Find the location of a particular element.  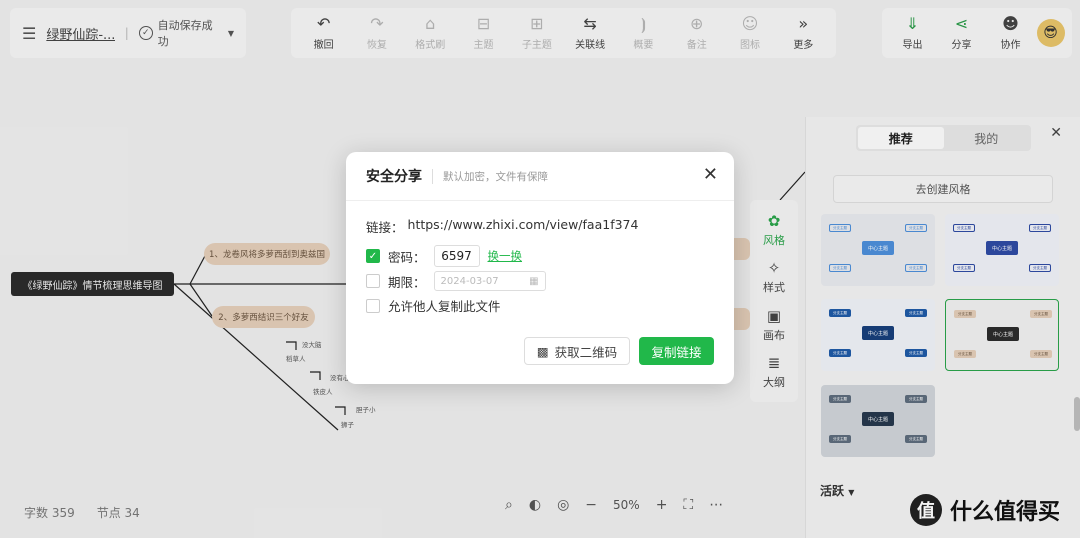

share-dialog-title: 安全分享 is located at coordinates (394, 177).